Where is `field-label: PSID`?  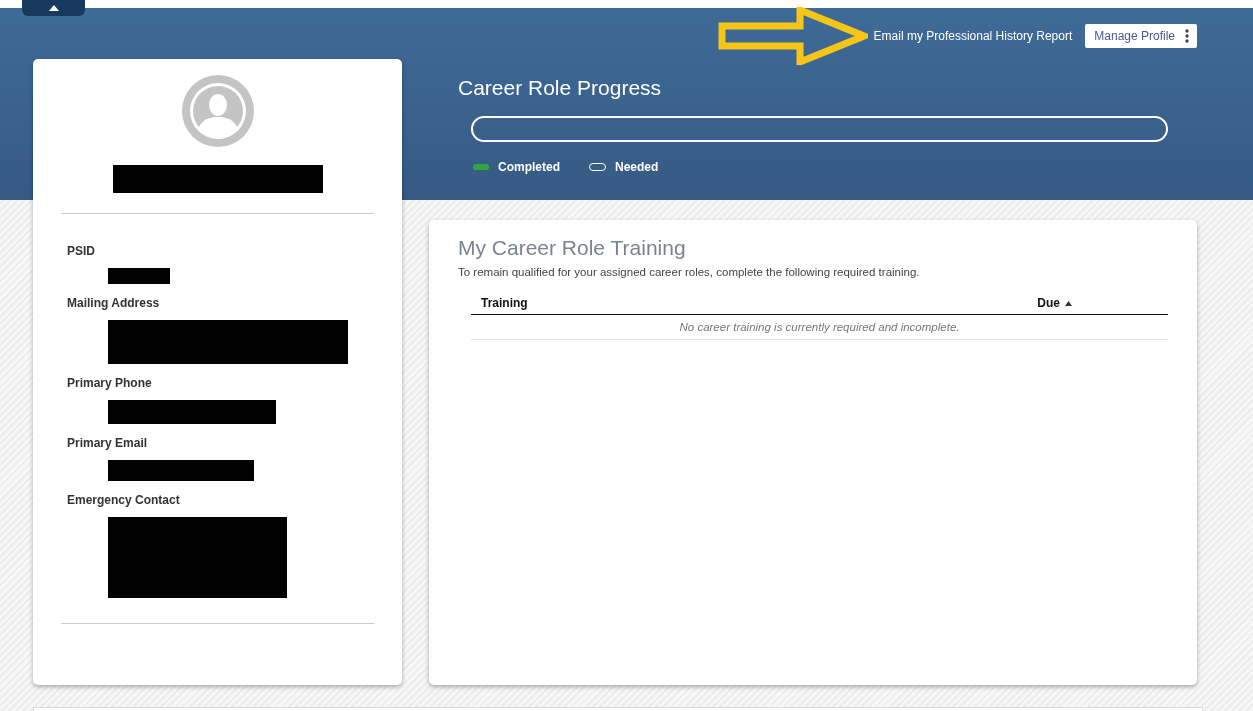 field-label: PSID is located at coordinates (81, 251).